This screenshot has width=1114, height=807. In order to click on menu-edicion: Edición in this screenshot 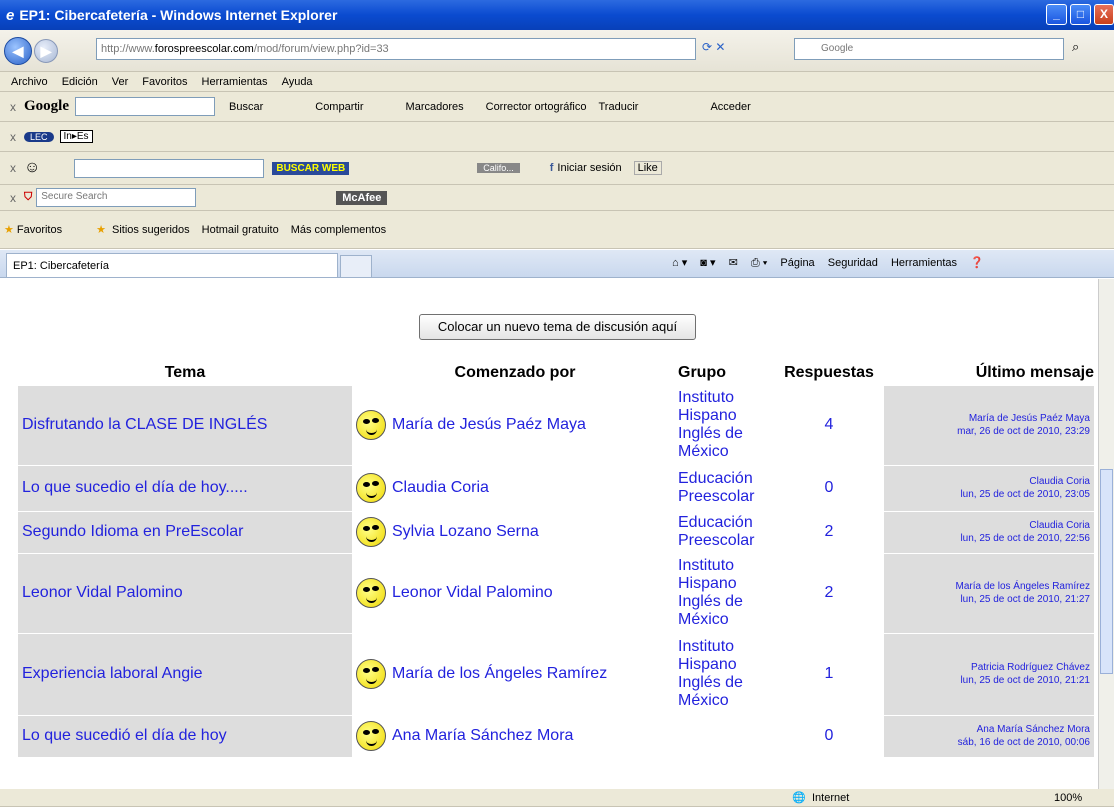, I will do `click(80, 82)`.